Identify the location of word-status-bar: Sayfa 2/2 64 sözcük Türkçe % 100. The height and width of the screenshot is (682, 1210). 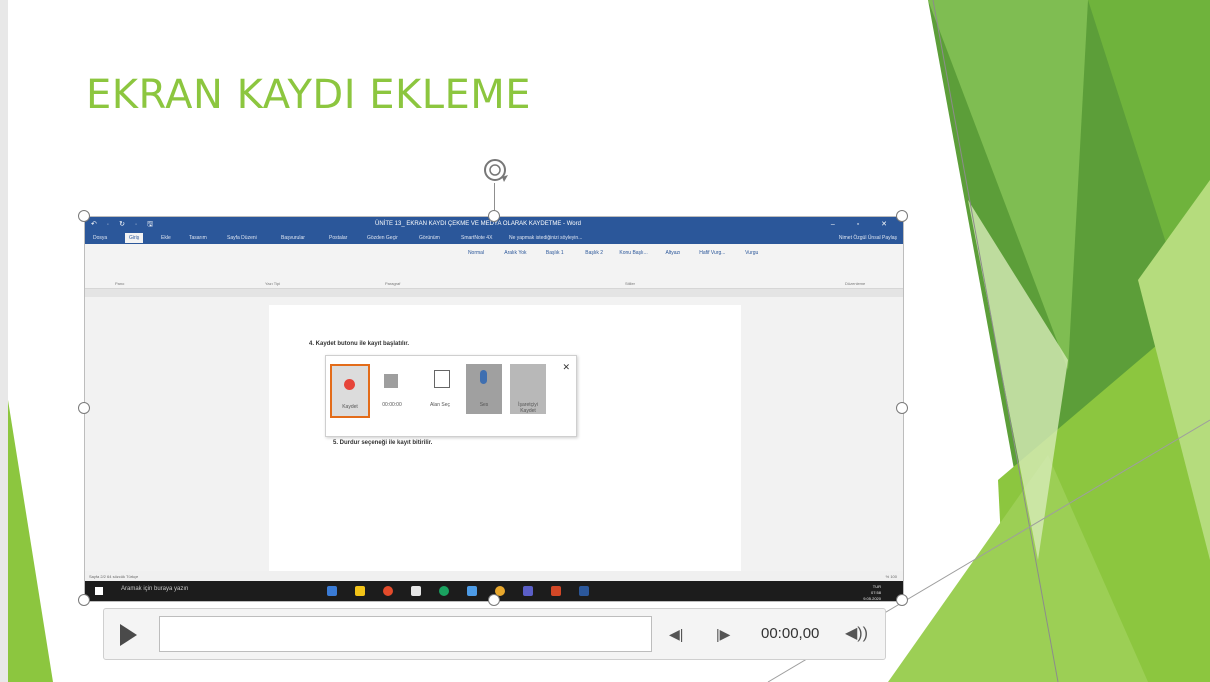
(494, 576).